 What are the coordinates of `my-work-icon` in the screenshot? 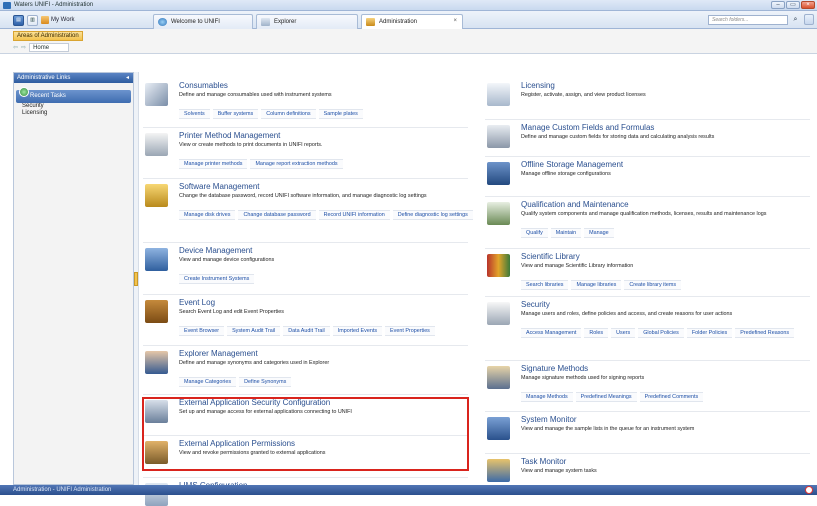 It's located at (45, 20).